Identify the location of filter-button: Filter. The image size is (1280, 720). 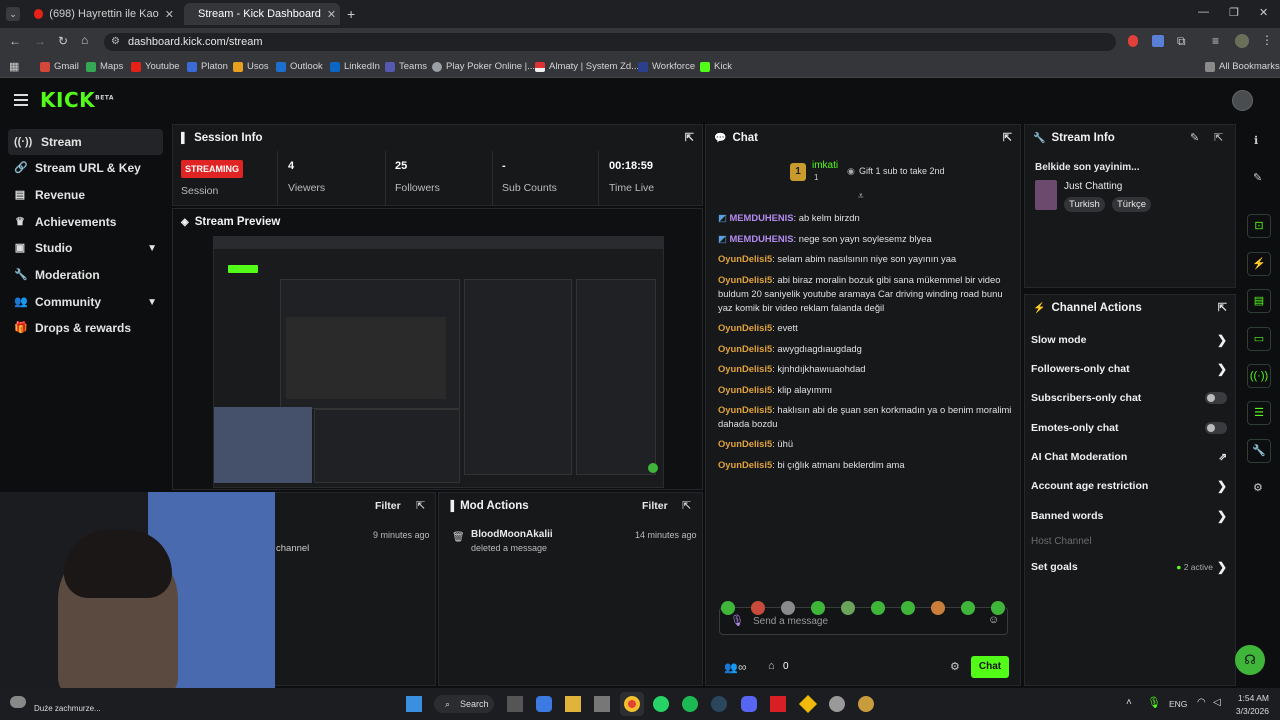
(655, 506).